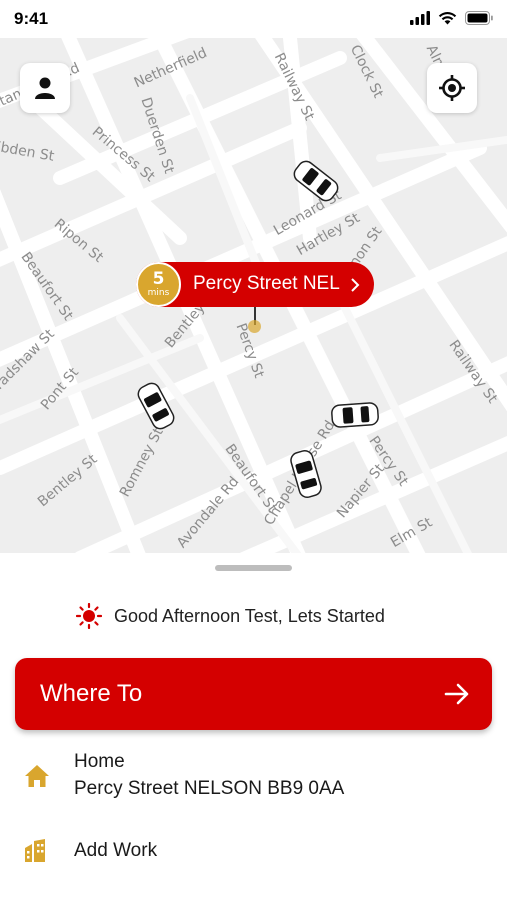 The width and height of the screenshot is (507, 900). Describe the element at coordinates (253, 568) in the screenshot. I see `sheet-drag-handle` at that location.